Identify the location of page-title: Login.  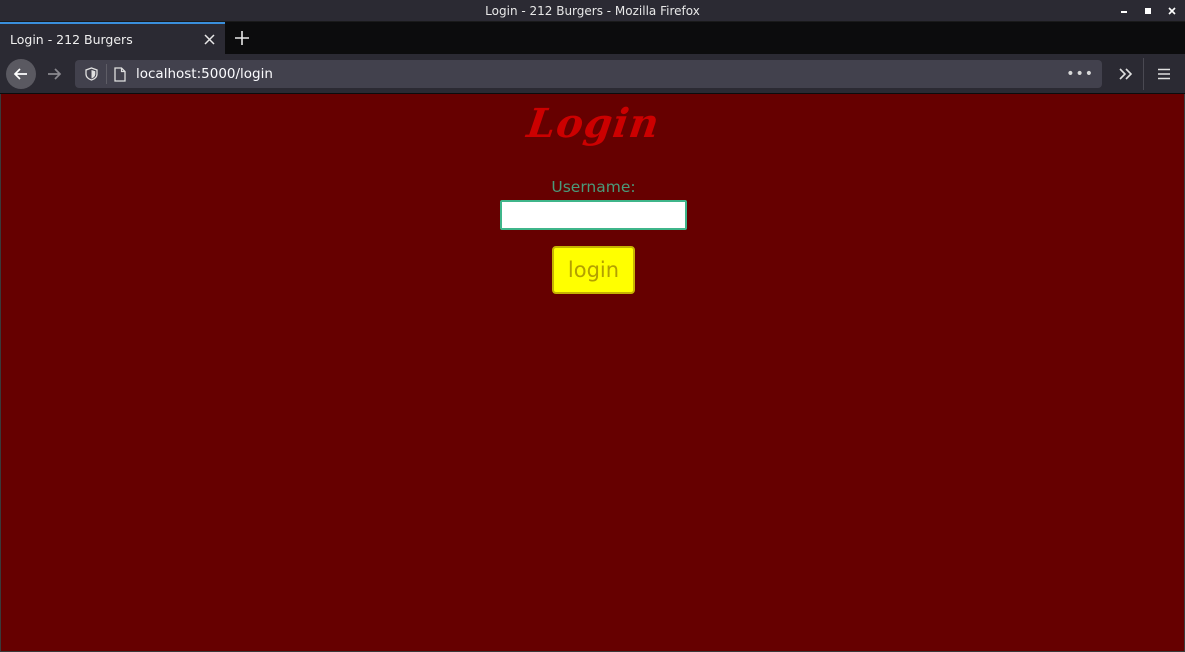
(593, 123).